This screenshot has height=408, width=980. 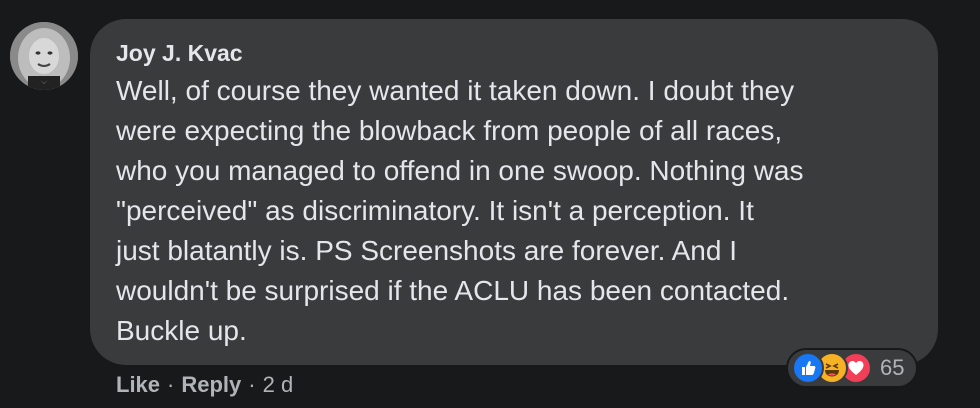 I want to click on author-avatar, so click(x=44, y=56).